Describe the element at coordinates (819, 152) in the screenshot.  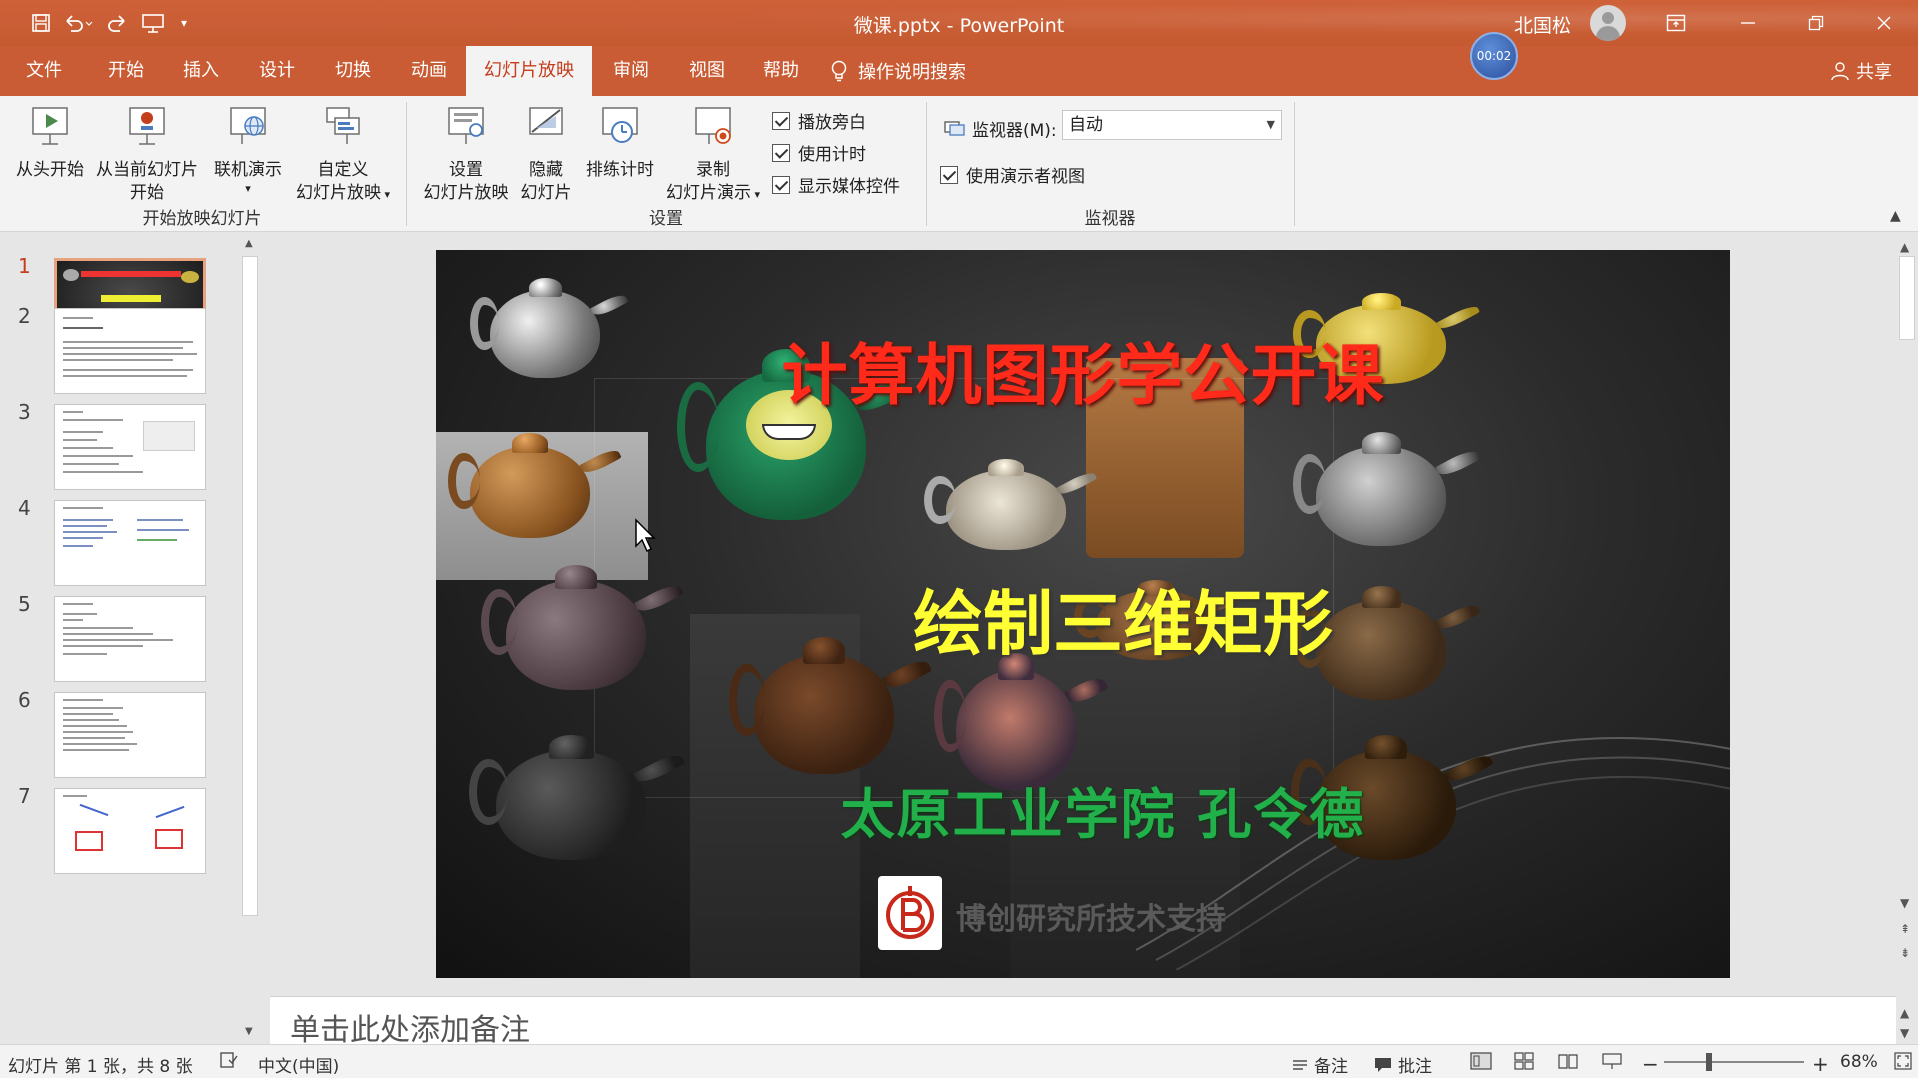
I see `use-timings-checkbox: 使用计时` at that location.